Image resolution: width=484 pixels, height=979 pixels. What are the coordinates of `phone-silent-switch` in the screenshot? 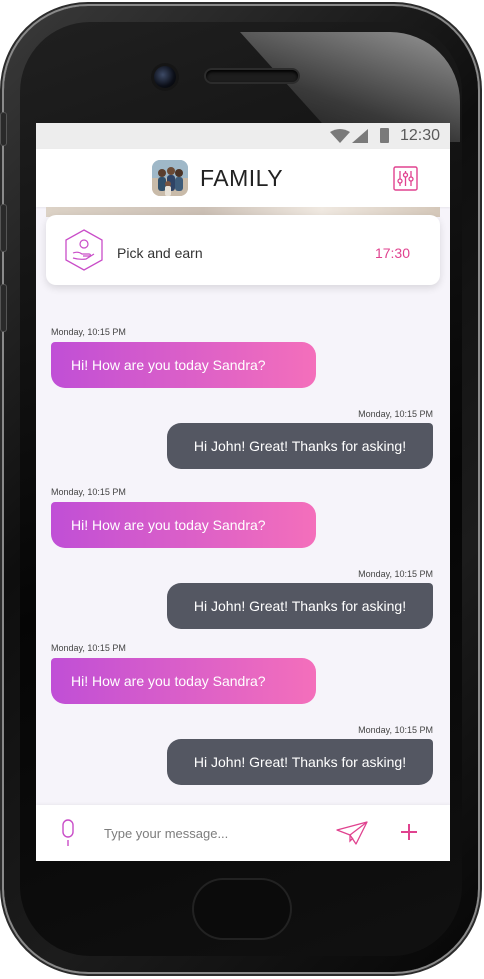 It's located at (3, 129).